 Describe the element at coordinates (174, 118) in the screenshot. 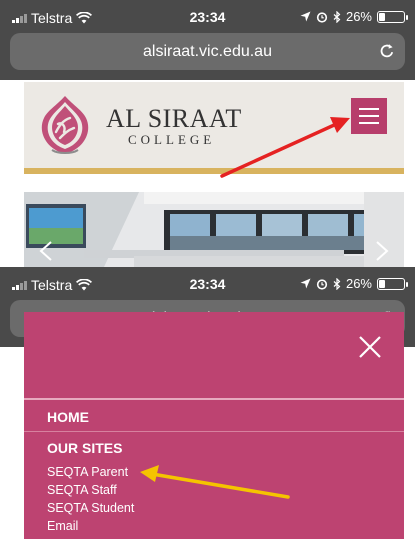

I see `college-name: AL SIRAAT` at that location.